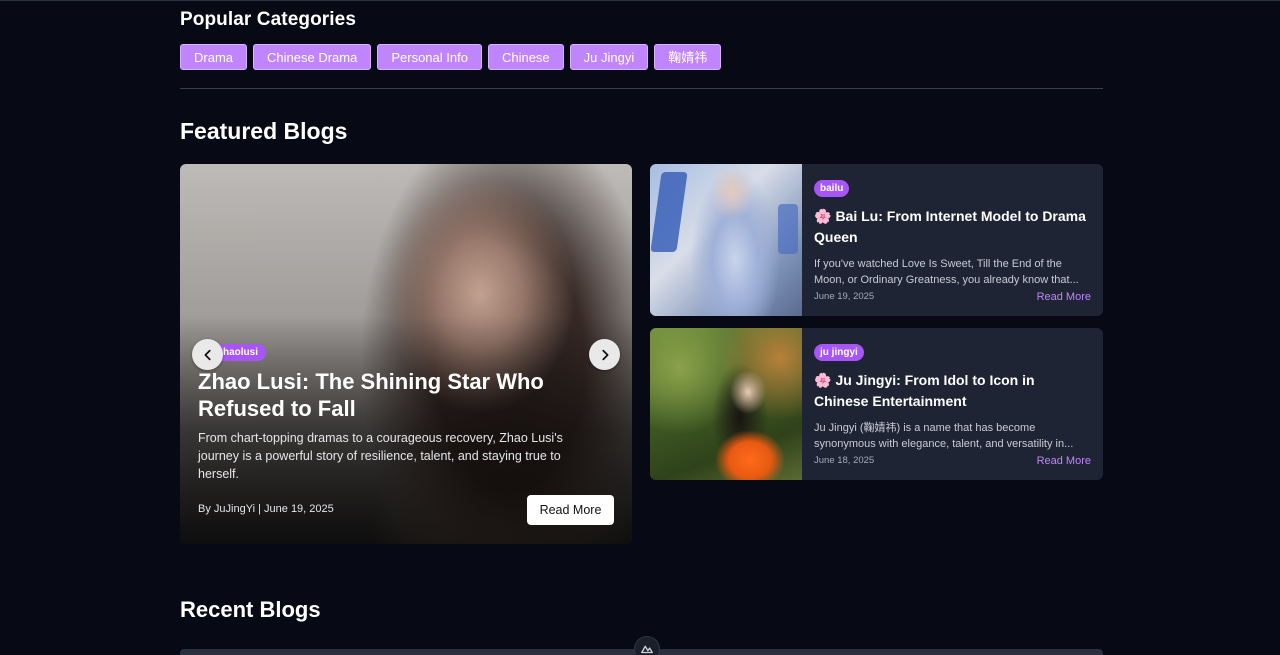 The width and height of the screenshot is (1280, 655). I want to click on blog-card-date: June 18, 2025, so click(844, 460).